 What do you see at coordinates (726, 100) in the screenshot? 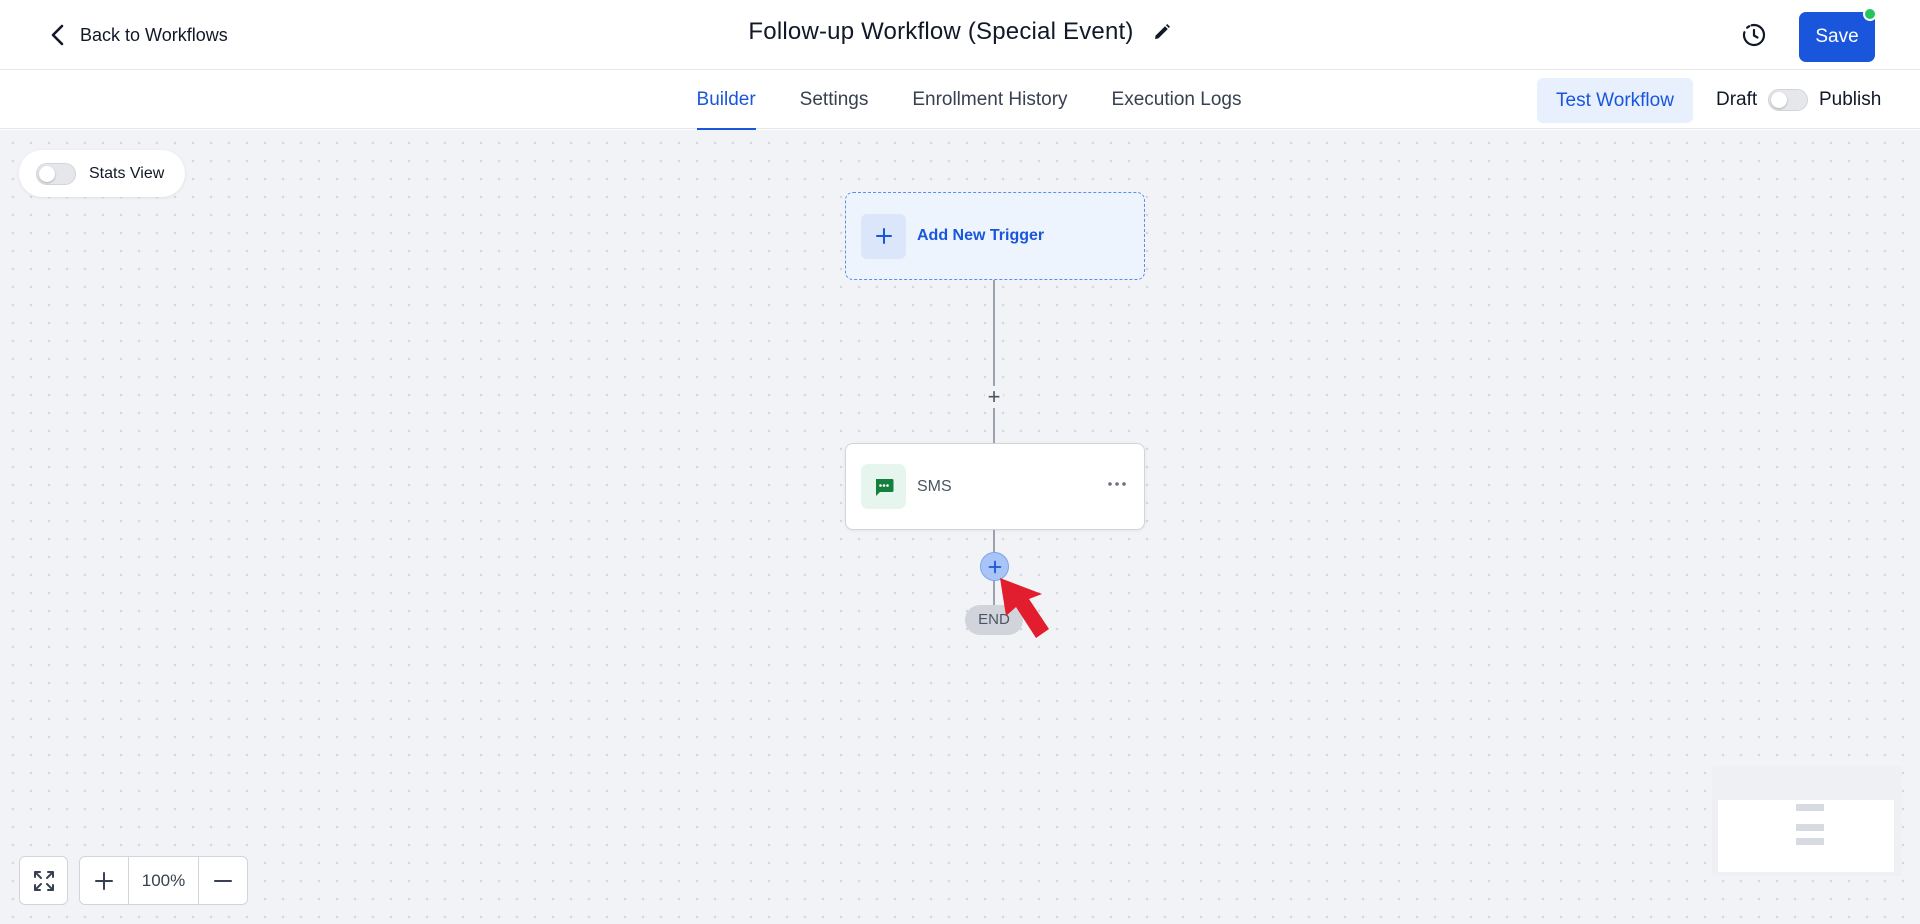
I see `tab-builder: Builder` at bounding box center [726, 100].